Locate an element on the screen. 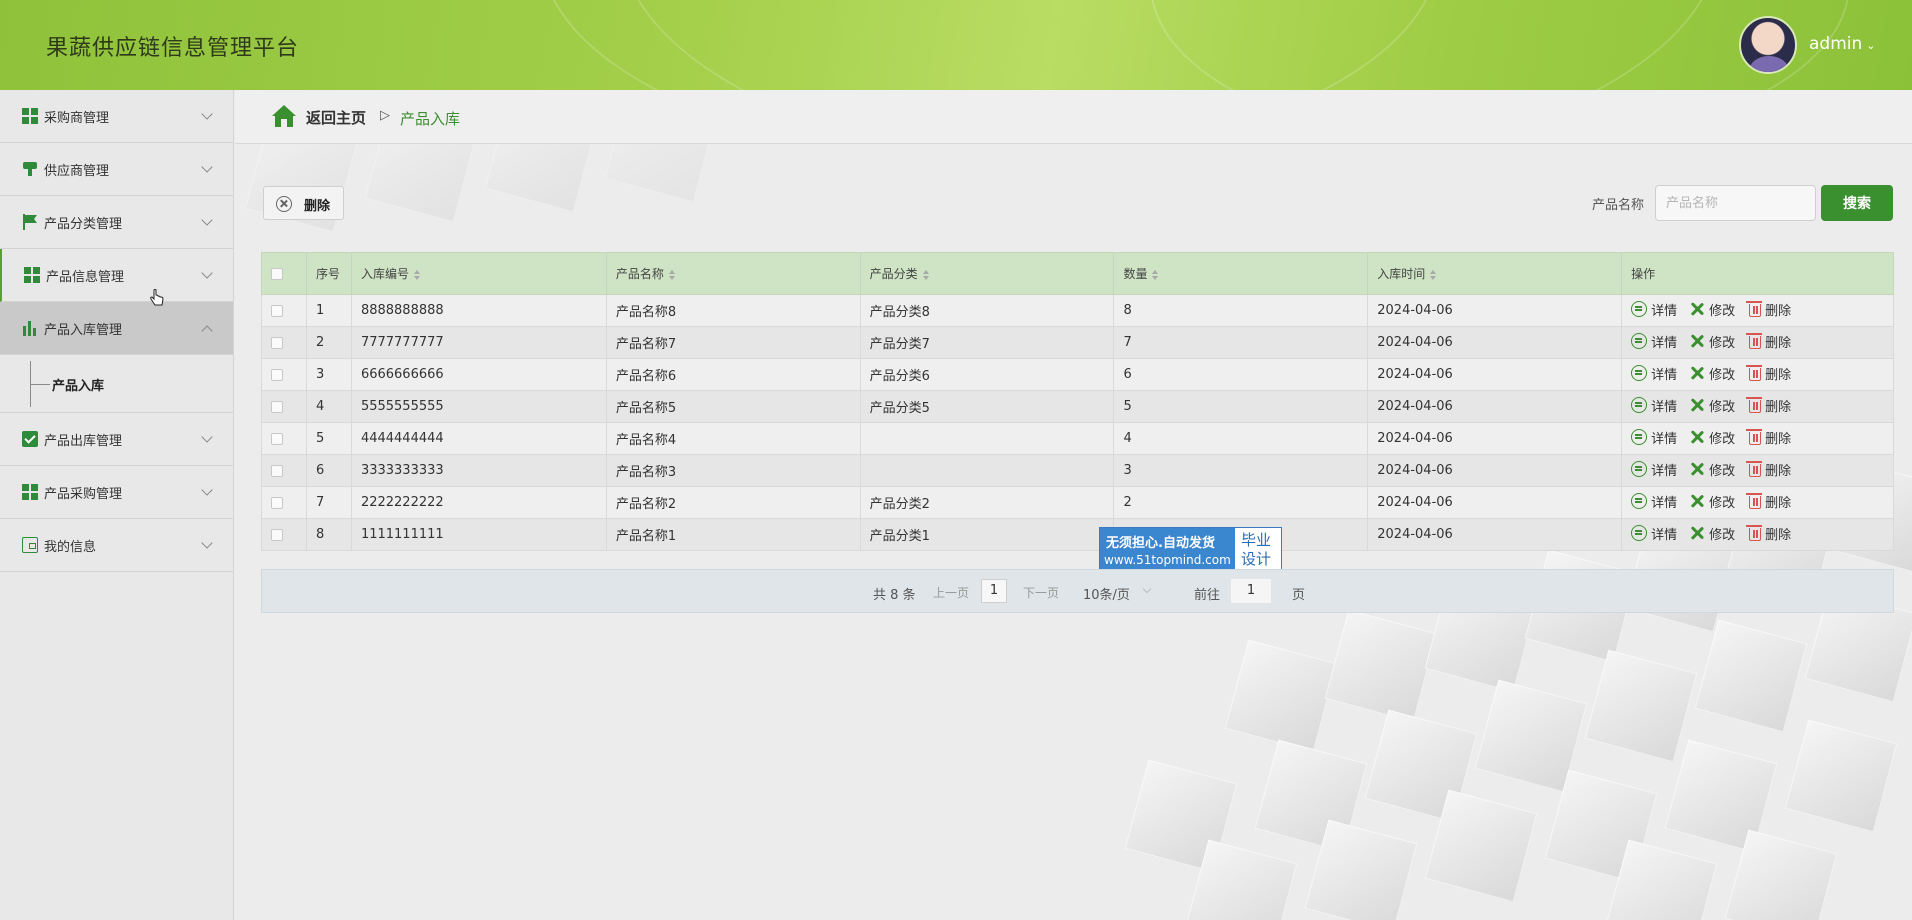  user-avatar is located at coordinates (1768, 45).